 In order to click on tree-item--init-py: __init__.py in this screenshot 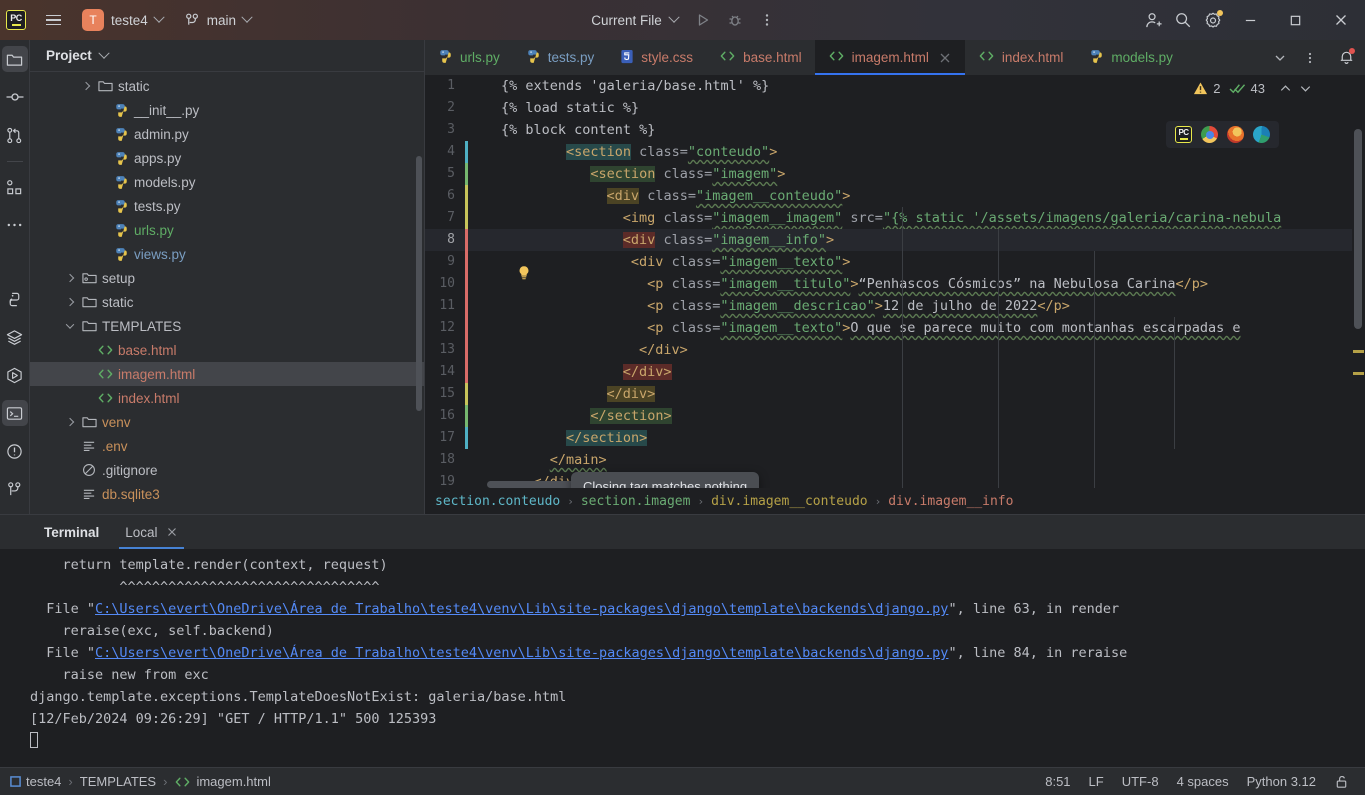, I will do `click(227, 110)`.